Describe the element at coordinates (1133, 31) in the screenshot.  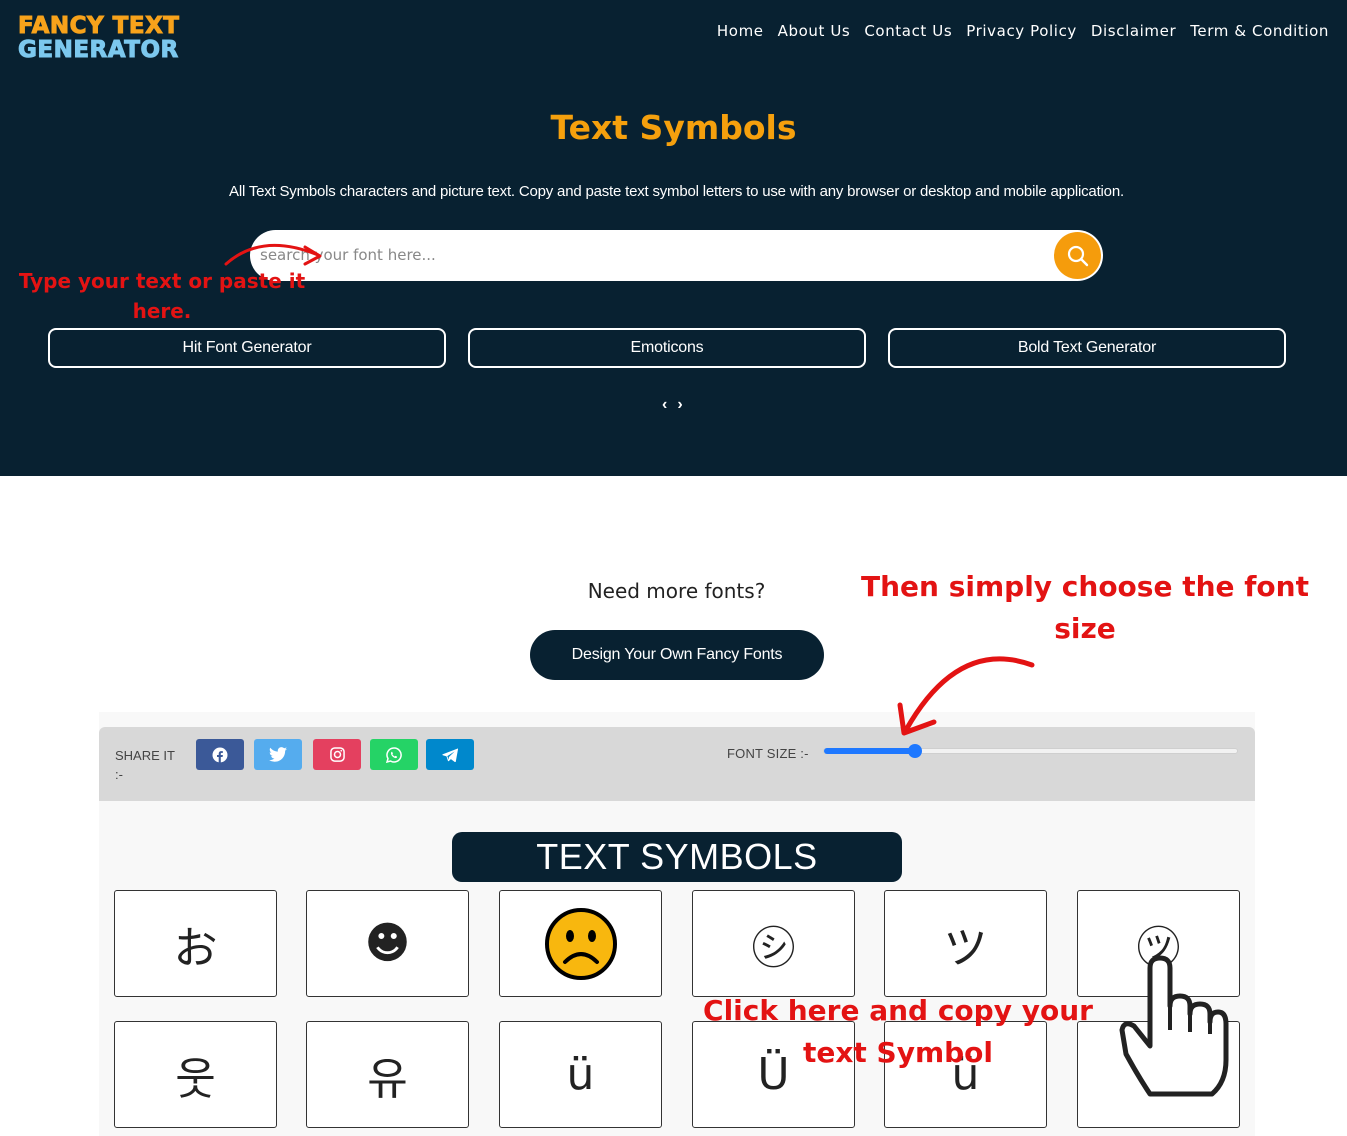
I see `nav-disclaimer: Disclaimer` at that location.